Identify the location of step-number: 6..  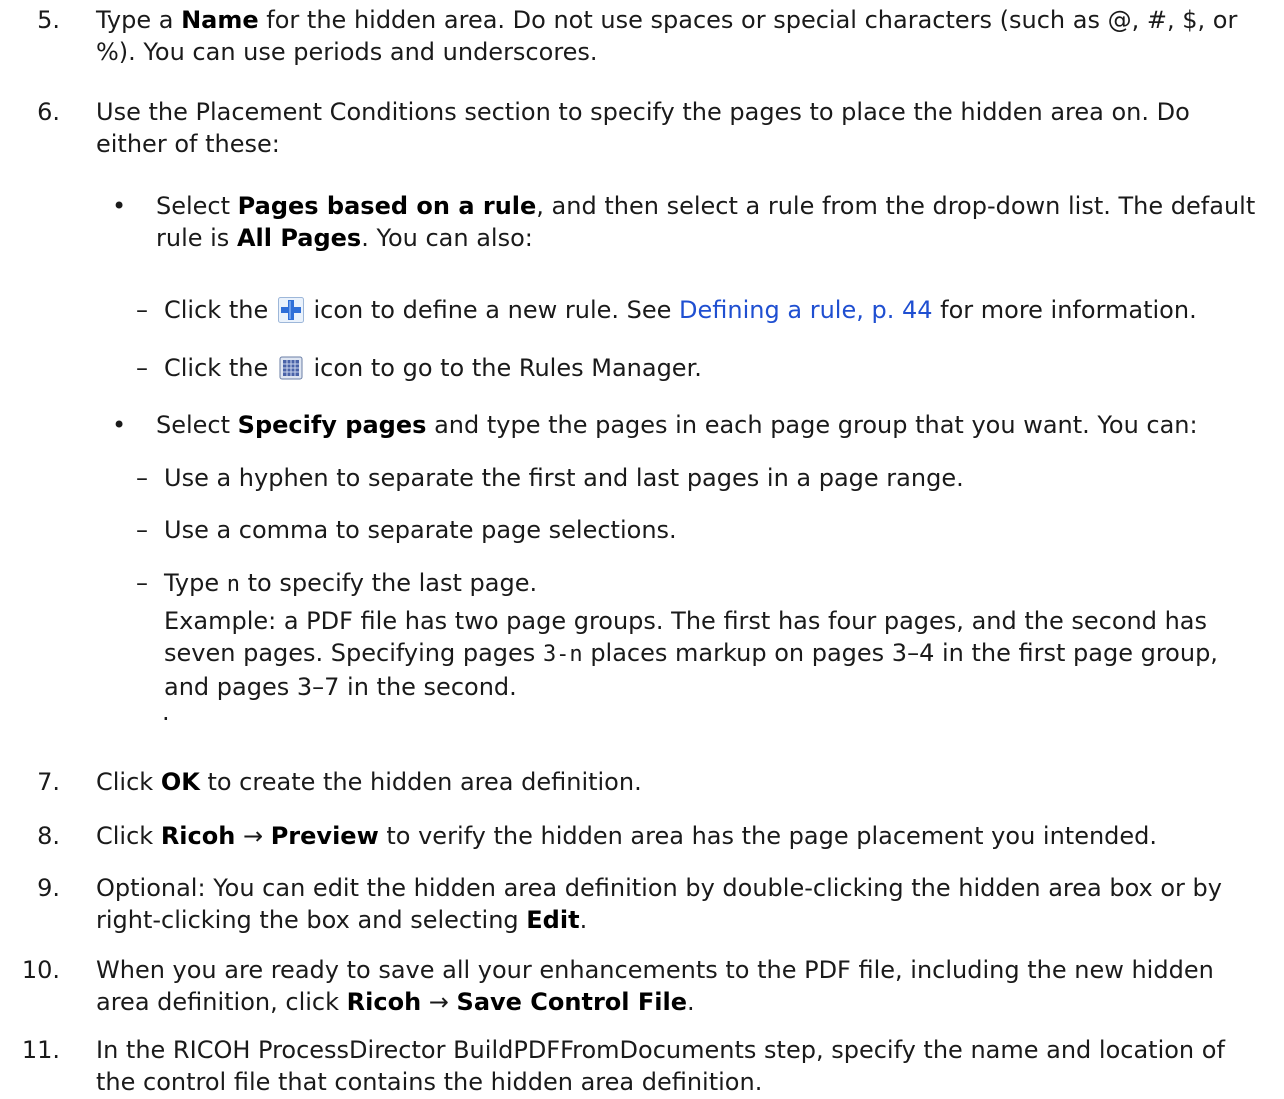
(48, 112).